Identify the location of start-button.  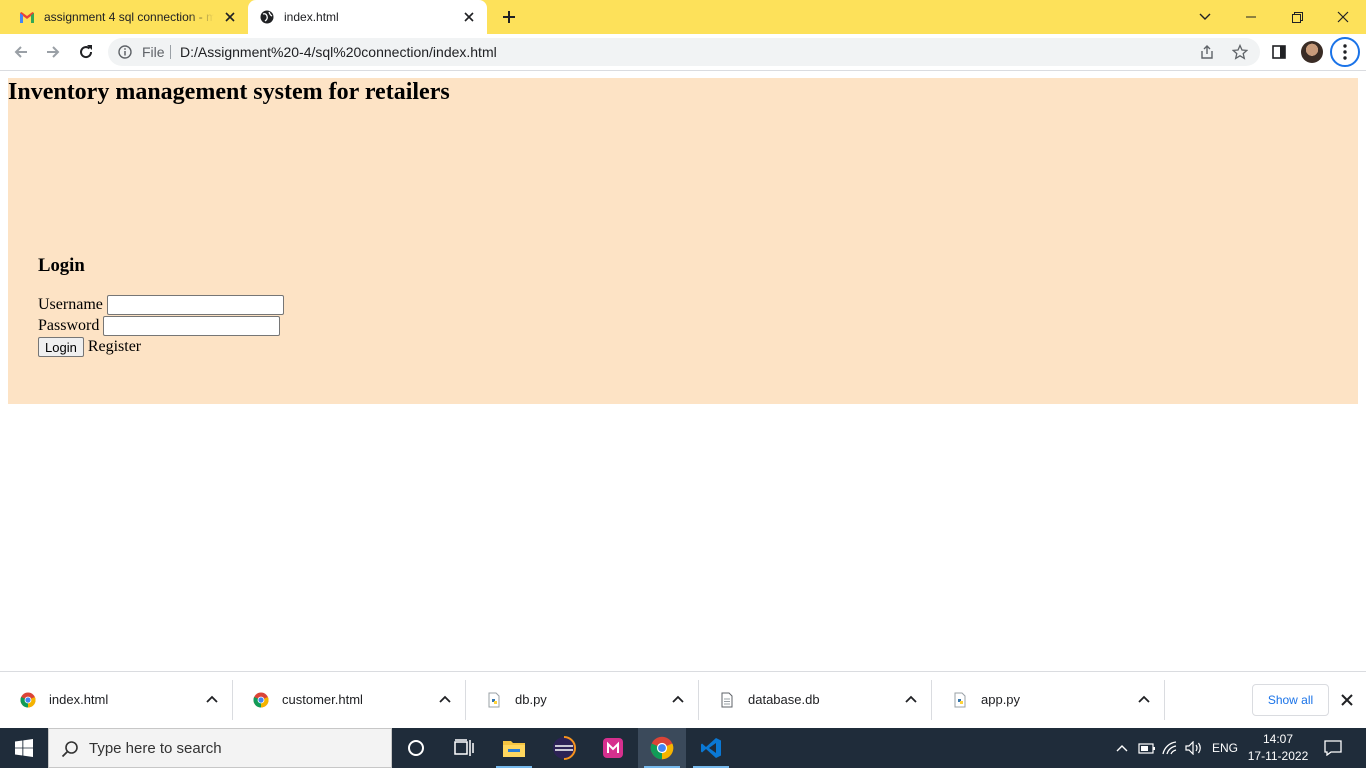
(24, 748).